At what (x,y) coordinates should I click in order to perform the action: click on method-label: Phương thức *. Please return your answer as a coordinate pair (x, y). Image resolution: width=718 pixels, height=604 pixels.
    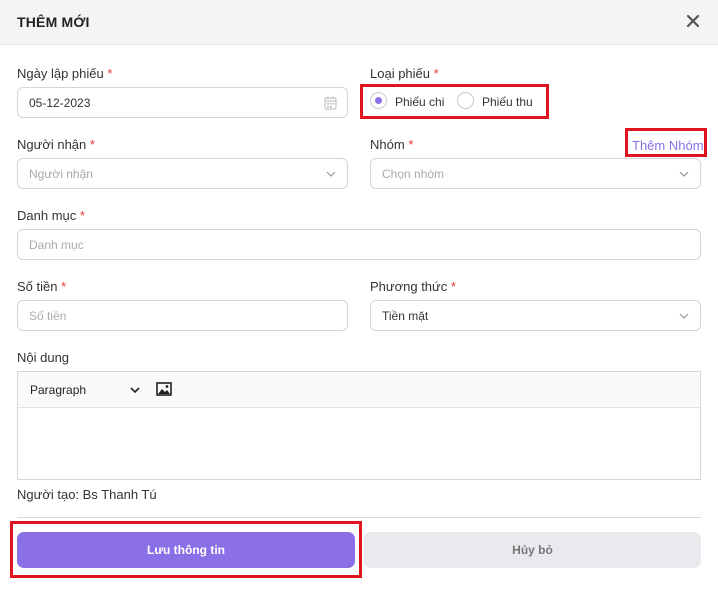
    Looking at the image, I should click on (413, 286).